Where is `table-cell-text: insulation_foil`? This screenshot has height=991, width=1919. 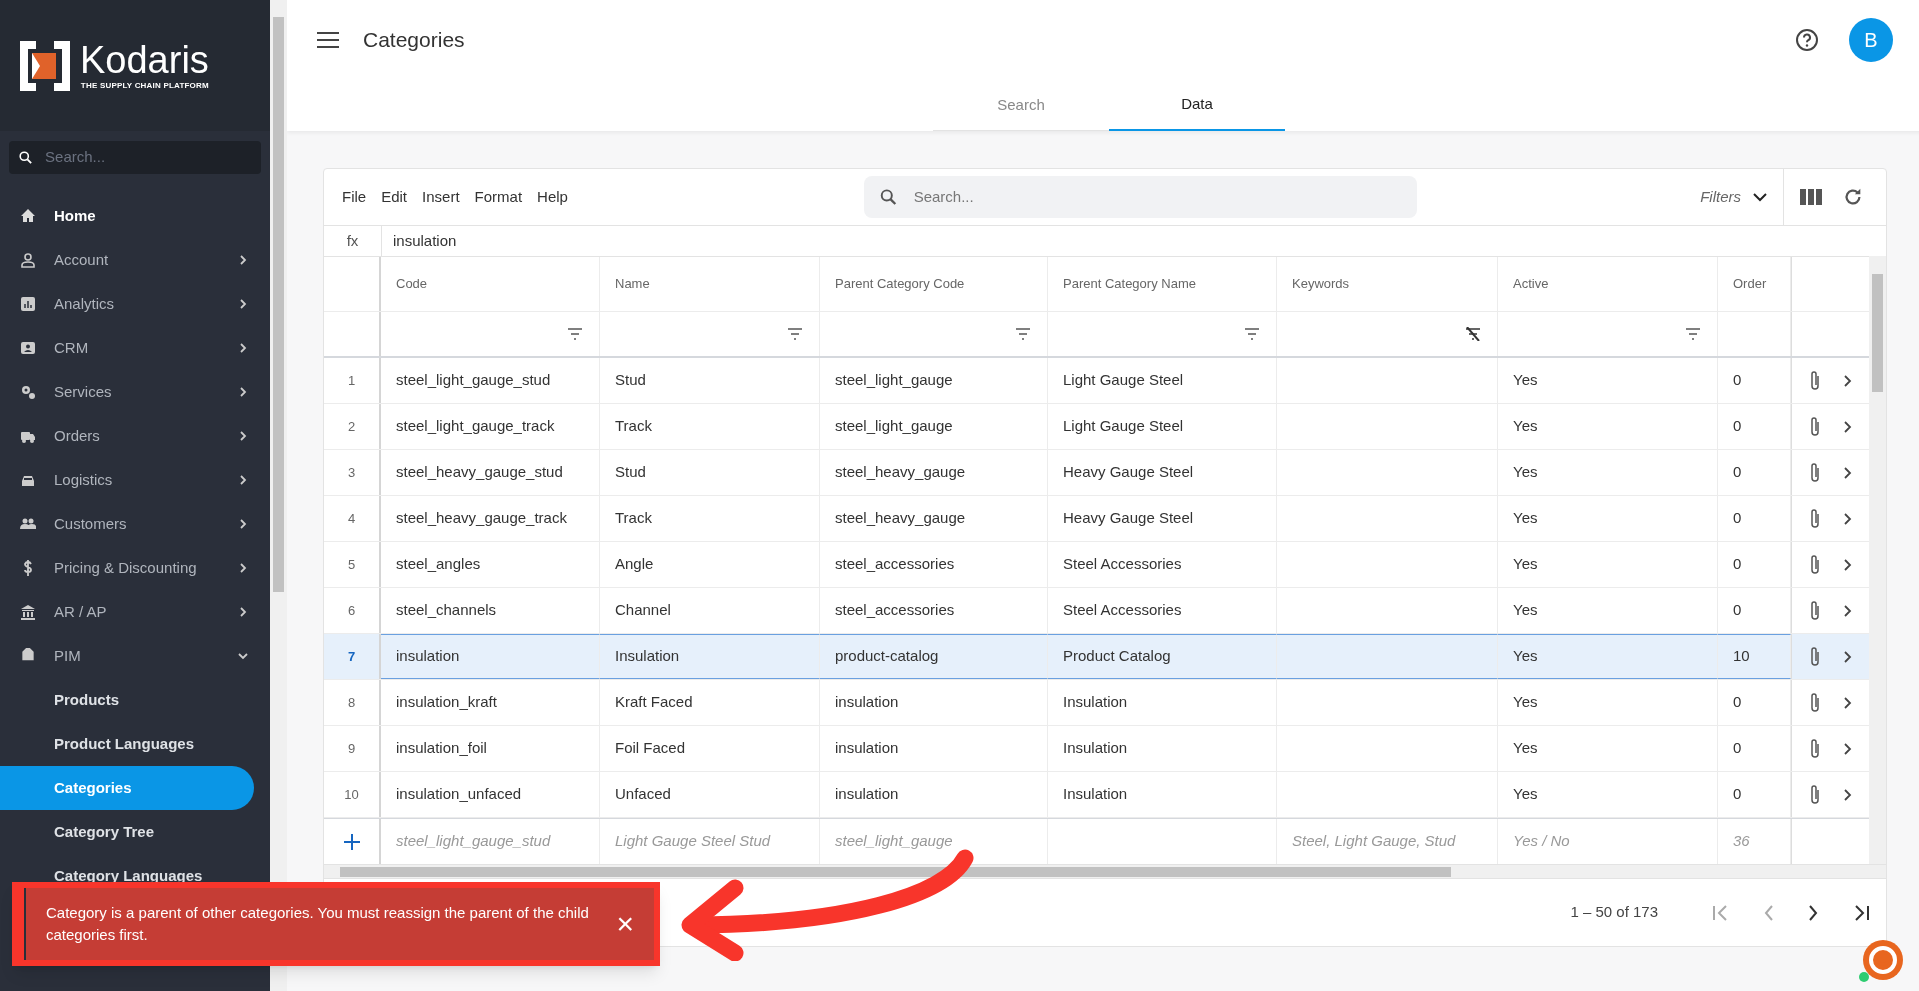
table-cell-text: insulation_foil is located at coordinates (441, 748).